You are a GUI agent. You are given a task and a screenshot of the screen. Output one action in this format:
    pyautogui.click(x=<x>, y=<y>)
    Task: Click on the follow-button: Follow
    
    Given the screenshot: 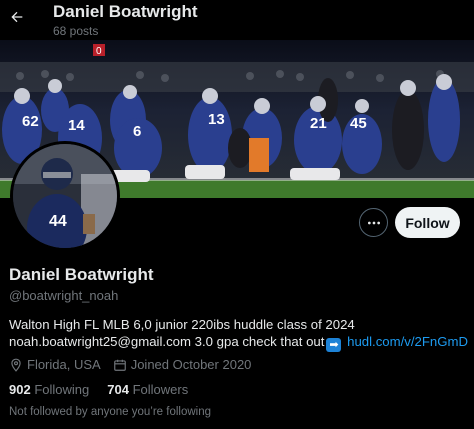 What is the action you would take?
    pyautogui.click(x=427, y=222)
    